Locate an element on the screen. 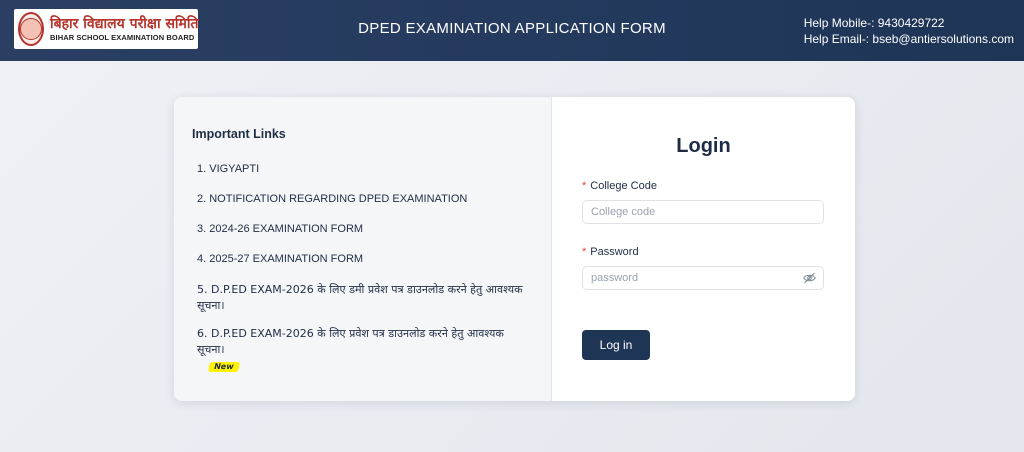  link-2024-26-form: 3. 2024-26 EXAMINATION FORM is located at coordinates (362, 229).